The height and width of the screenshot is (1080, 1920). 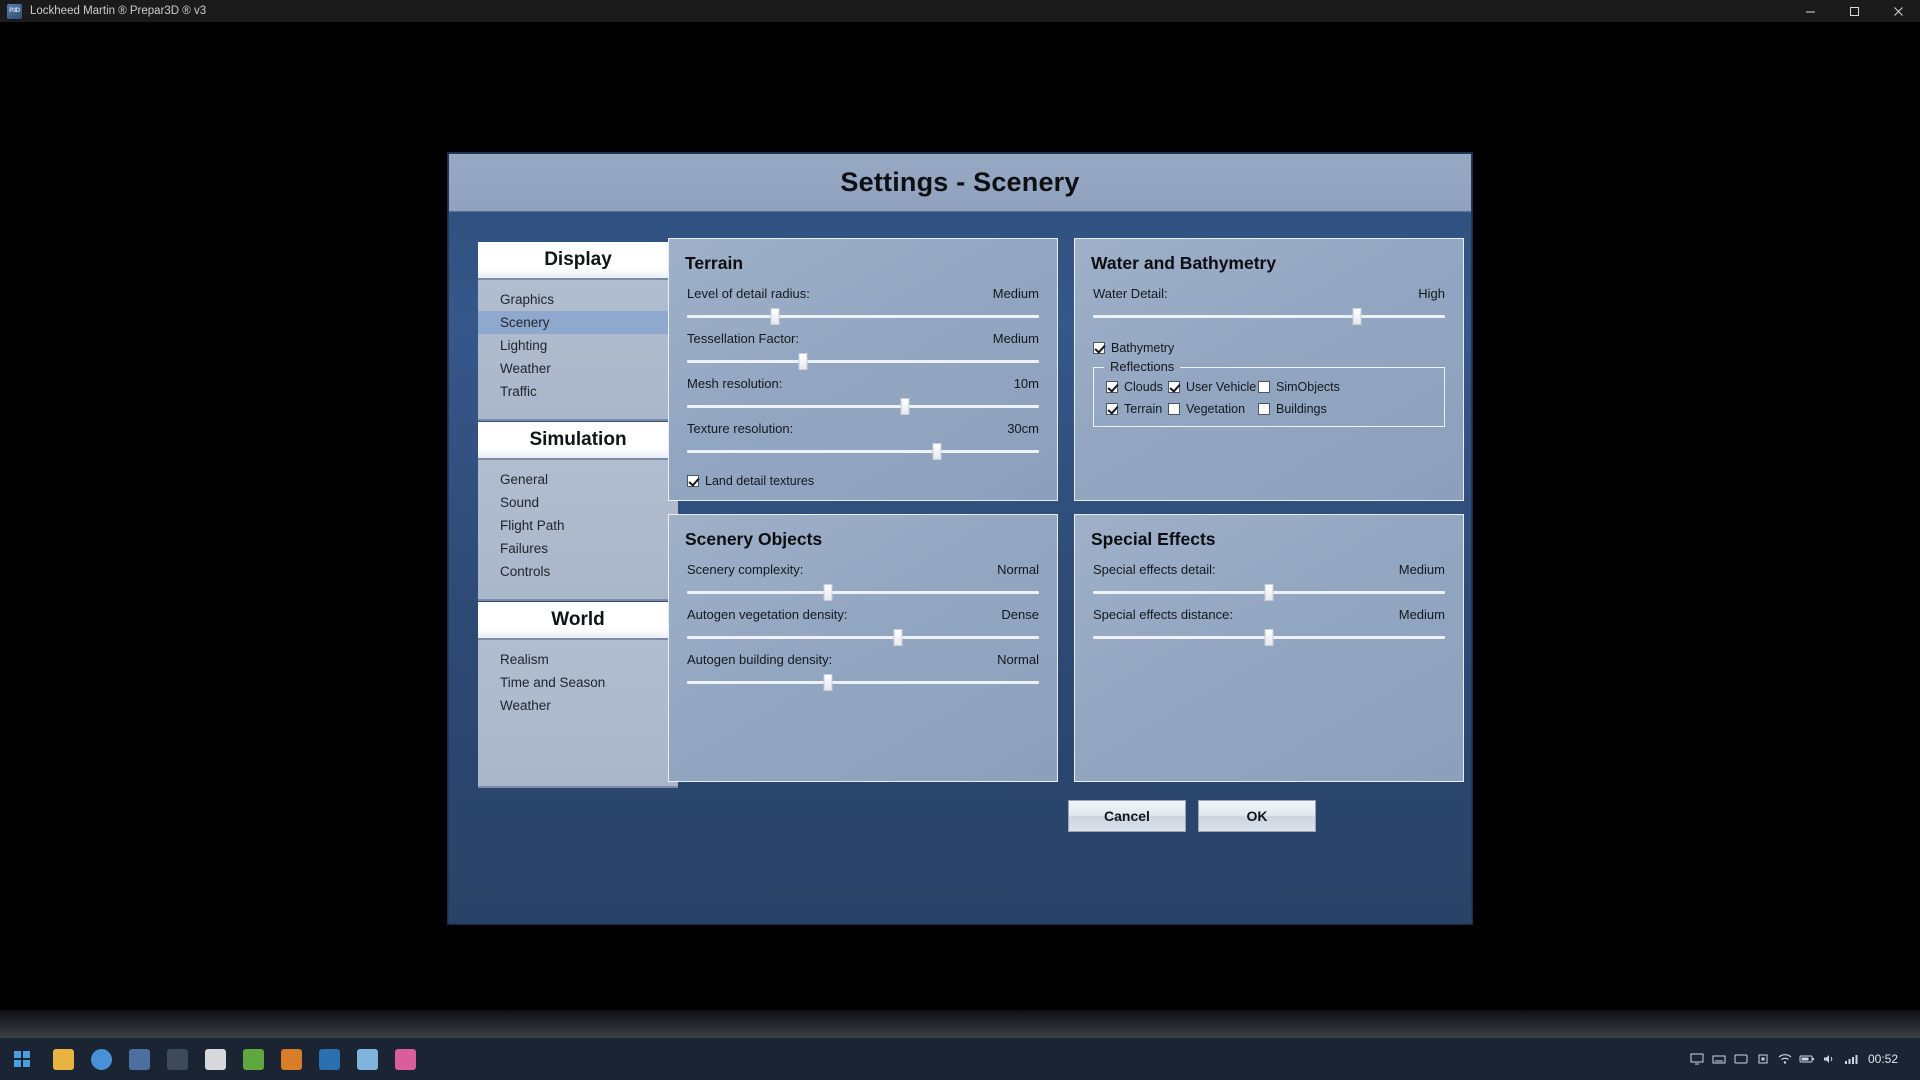 I want to click on taskbar-clock: 00:52, so click(x=1885, y=1059).